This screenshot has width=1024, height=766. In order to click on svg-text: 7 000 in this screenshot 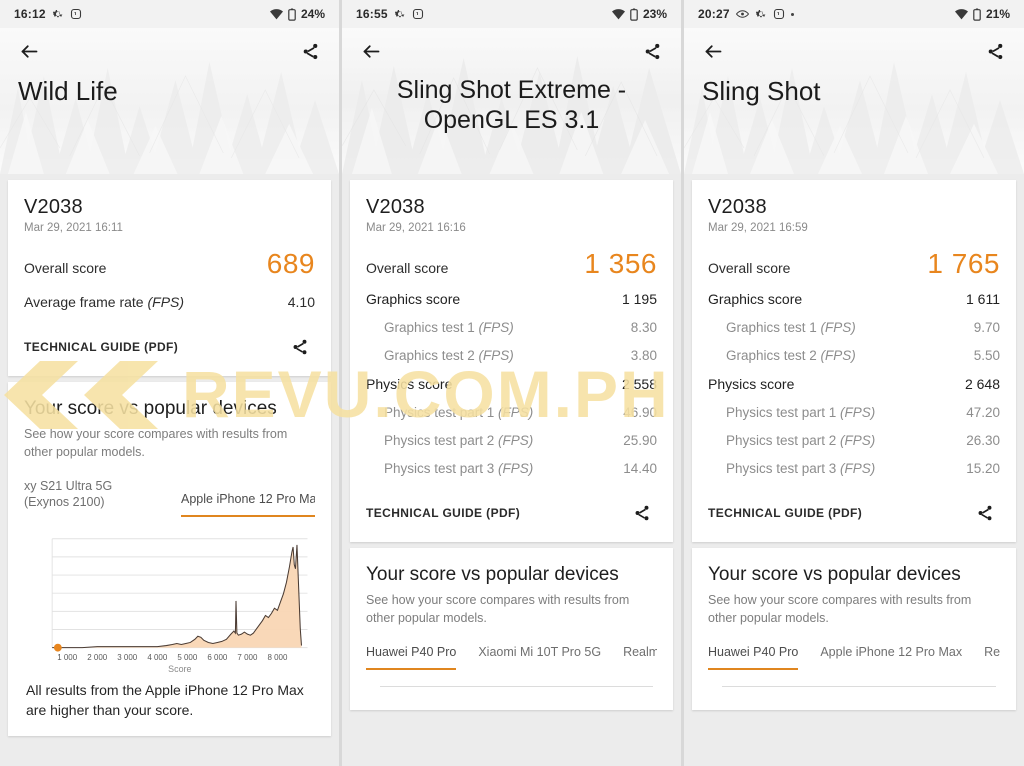, I will do `click(247, 656)`.